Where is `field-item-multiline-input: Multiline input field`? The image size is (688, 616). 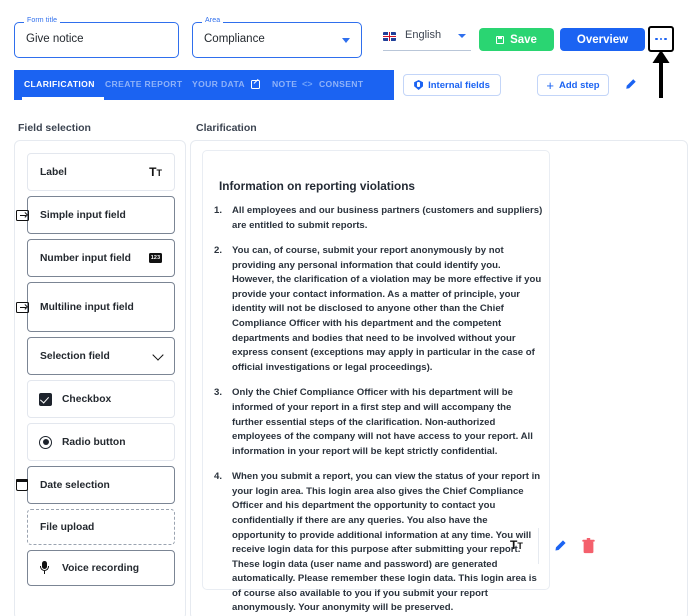
field-item-multiline-input: Multiline input field is located at coordinates (95, 307).